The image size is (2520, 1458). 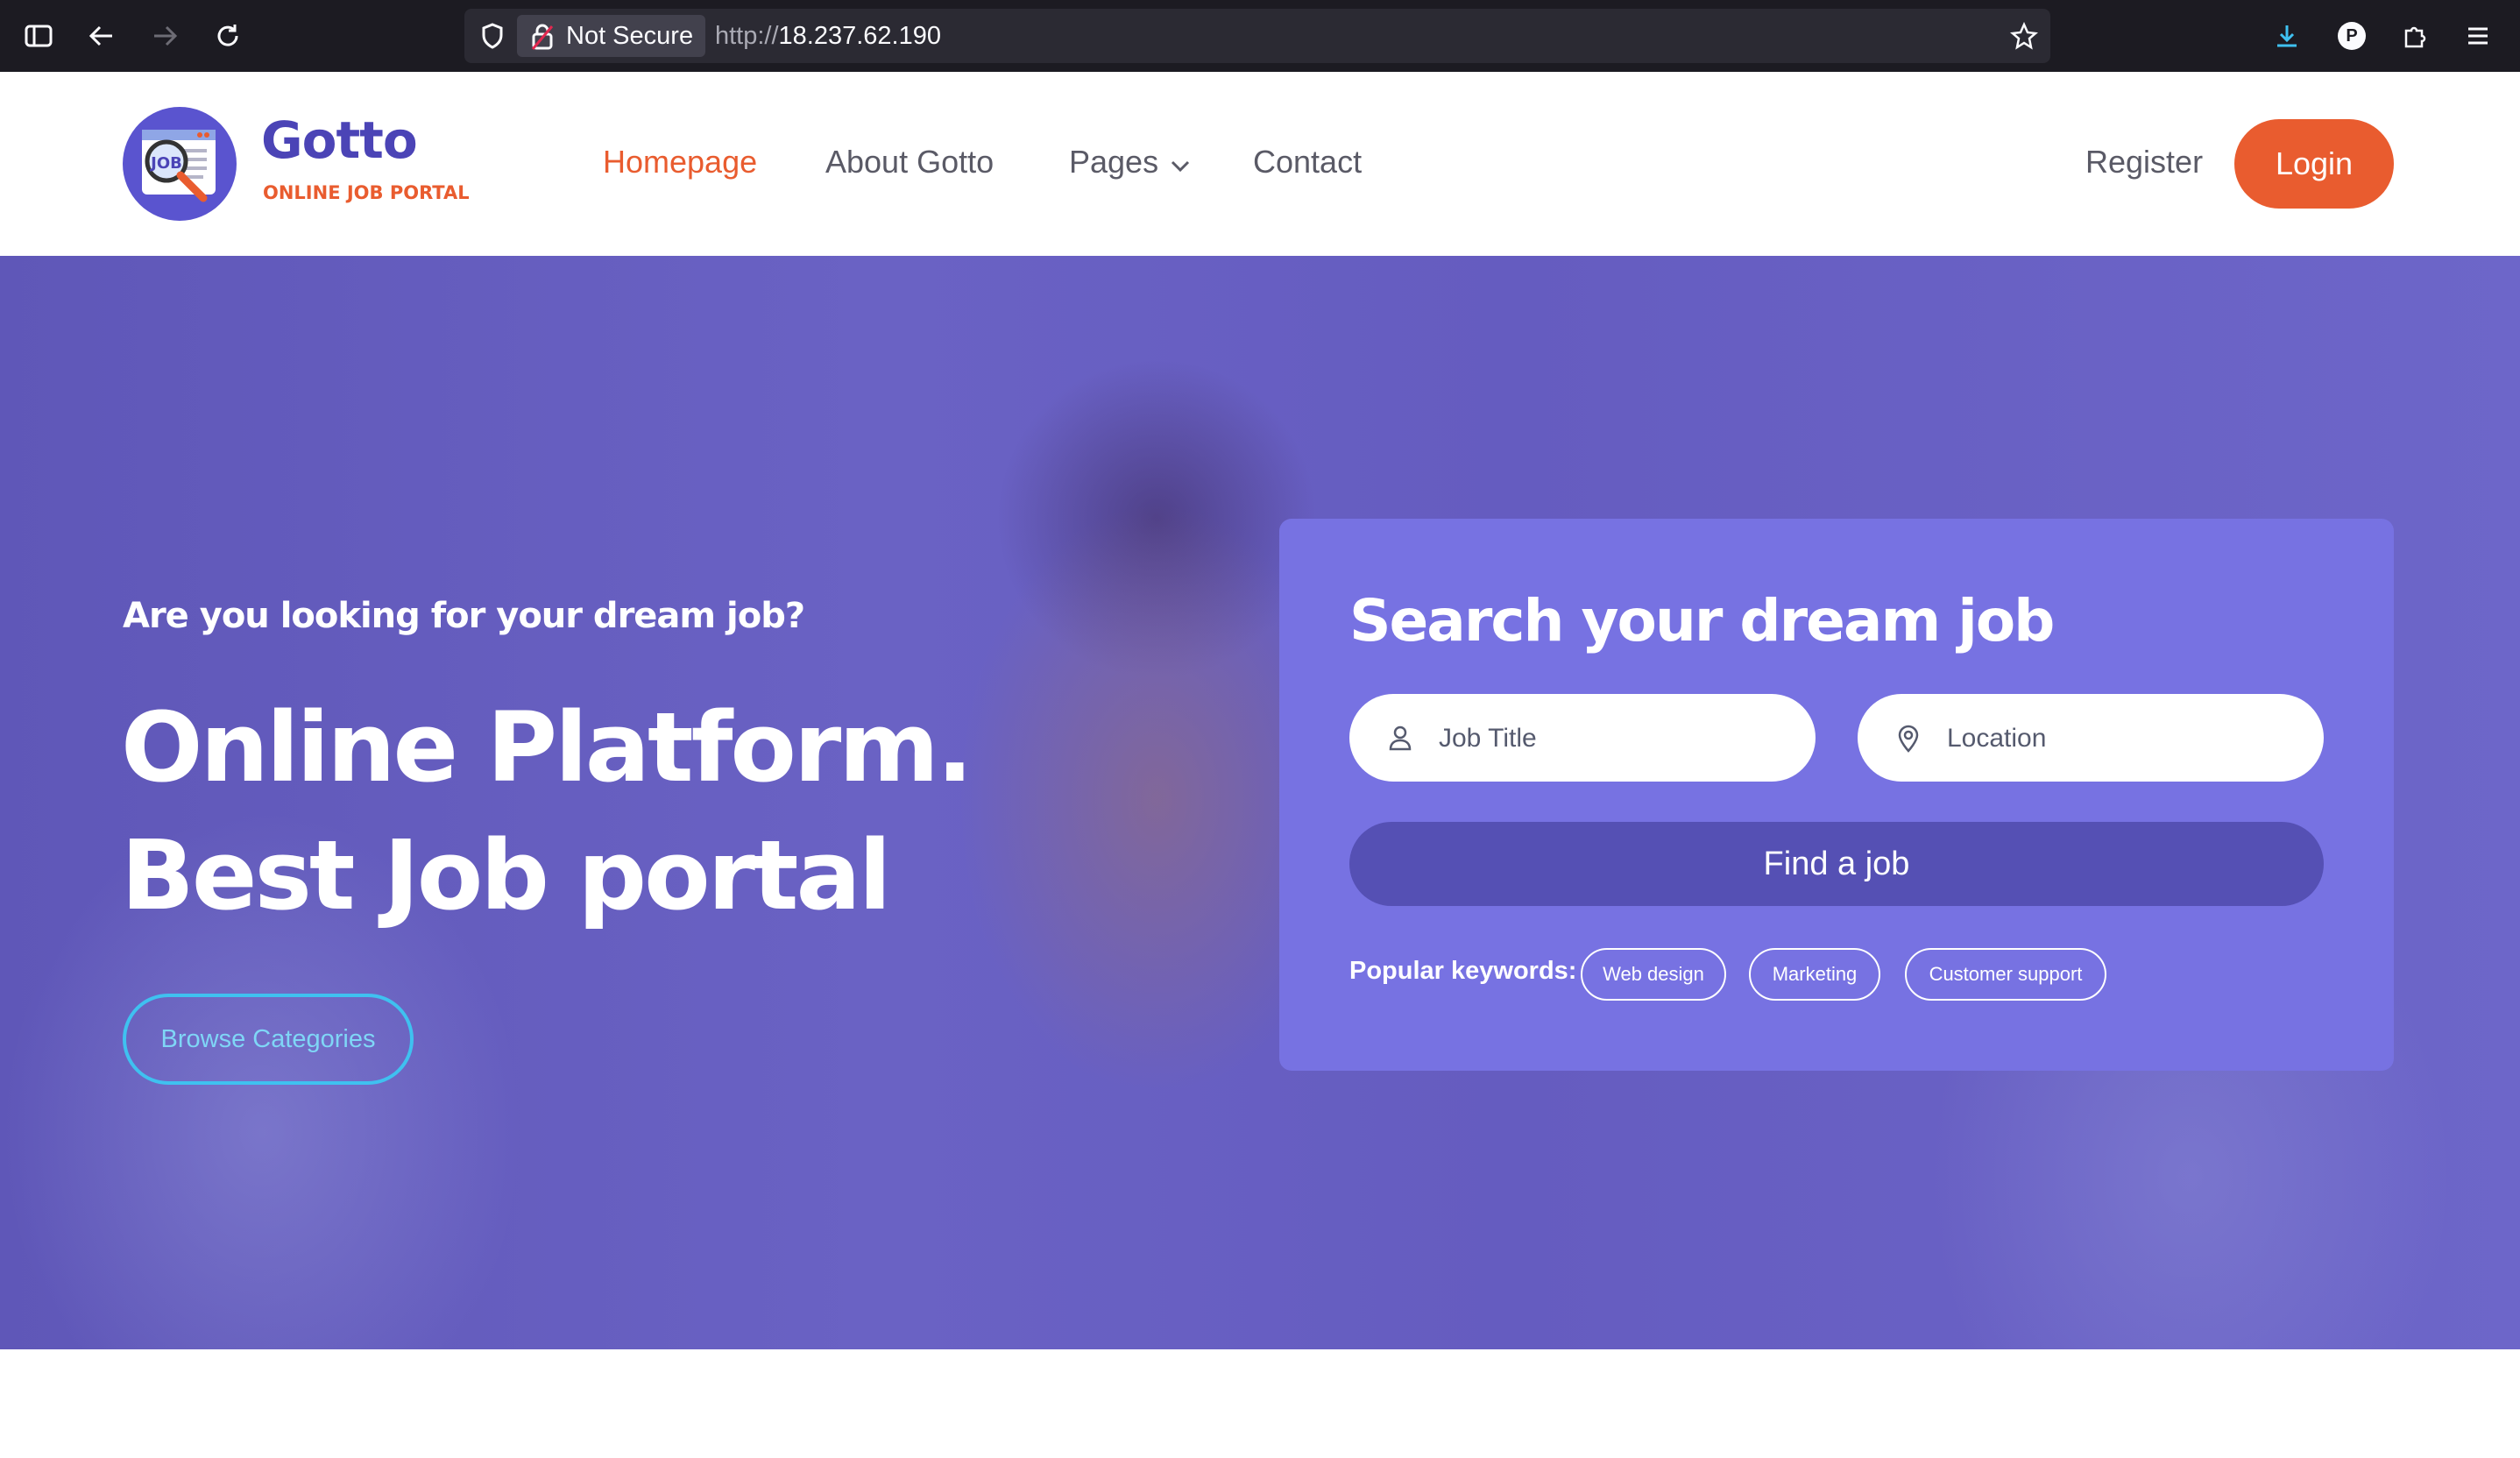 What do you see at coordinates (2314, 164) in the screenshot?
I see `login-button: Login` at bounding box center [2314, 164].